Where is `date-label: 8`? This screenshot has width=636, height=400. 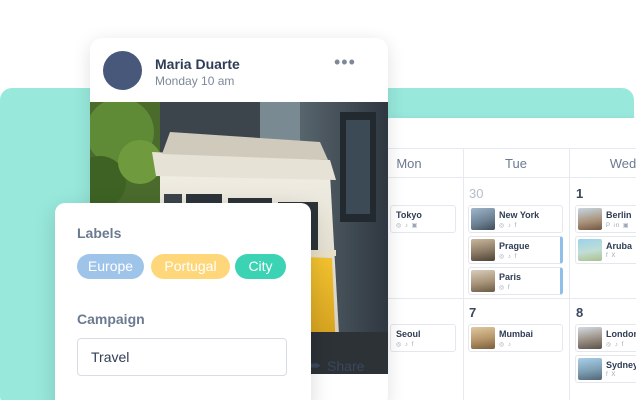 date-label: 8 is located at coordinates (580, 312).